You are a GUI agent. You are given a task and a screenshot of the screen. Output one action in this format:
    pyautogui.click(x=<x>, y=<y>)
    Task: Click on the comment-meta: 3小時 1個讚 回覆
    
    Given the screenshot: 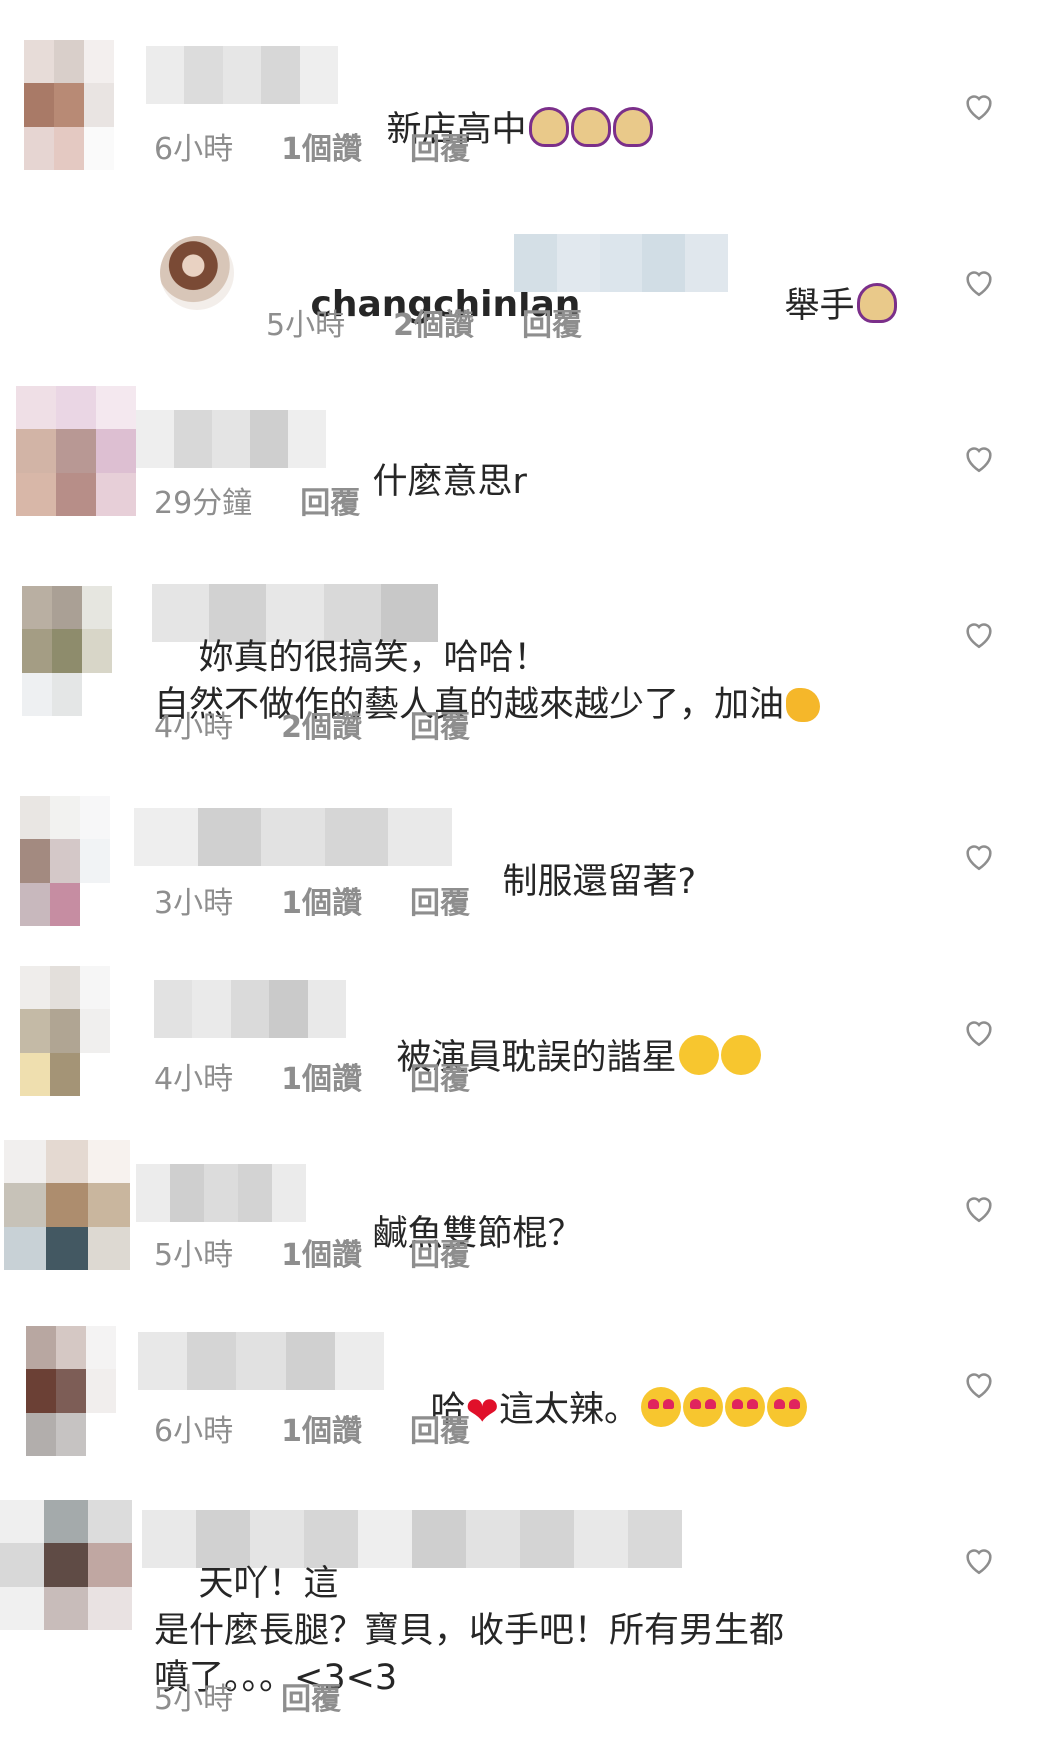 What is the action you would take?
    pyautogui.click(x=312, y=900)
    